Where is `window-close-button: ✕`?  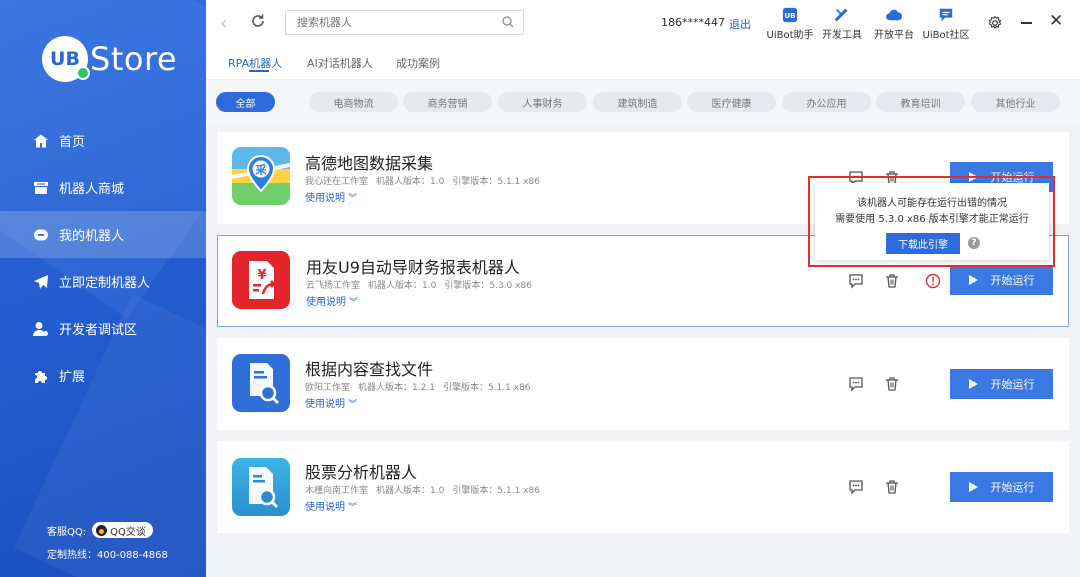
window-close-button: ✕ is located at coordinates (1056, 21).